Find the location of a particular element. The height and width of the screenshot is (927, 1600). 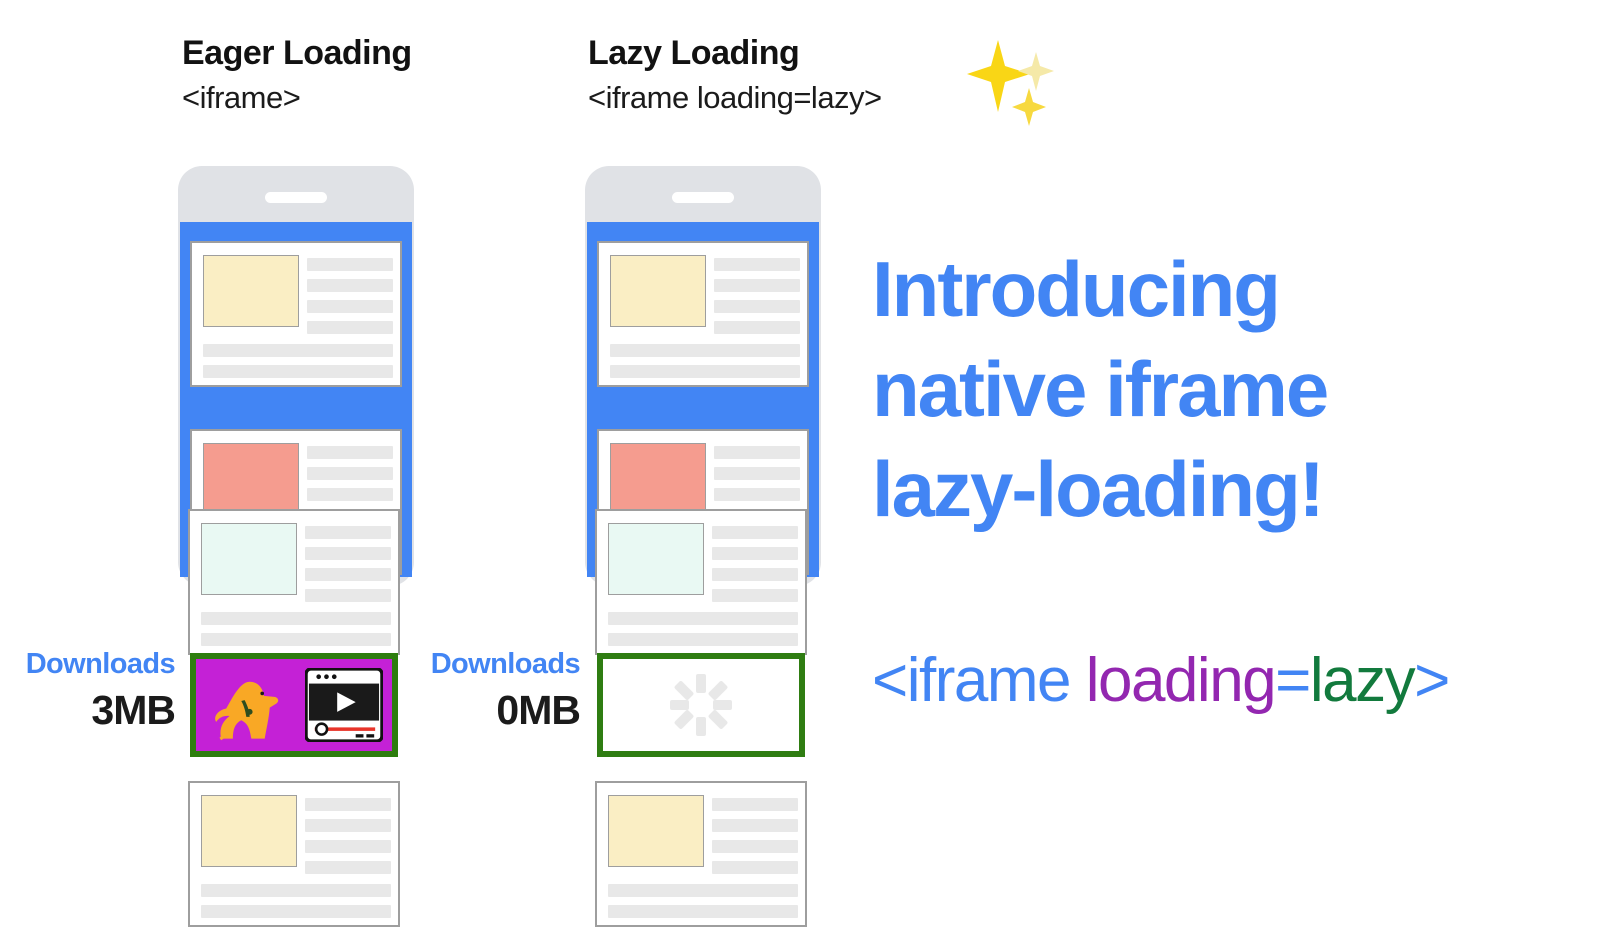

downloads-value: 3MB is located at coordinates (133, 710).